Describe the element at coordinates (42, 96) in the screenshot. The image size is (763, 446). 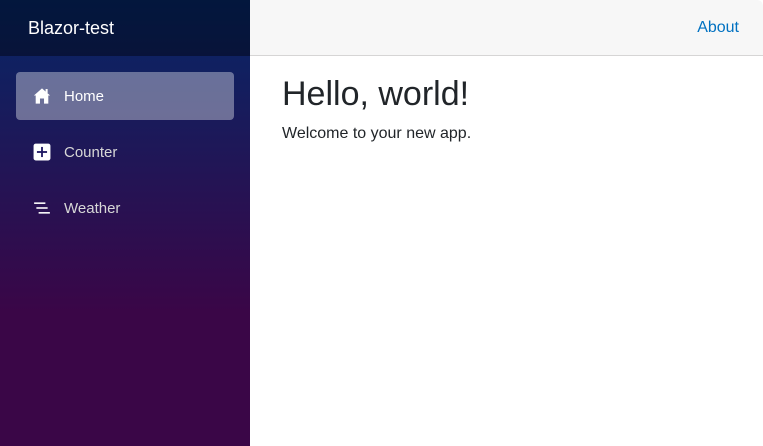
I see `house-icon` at that location.